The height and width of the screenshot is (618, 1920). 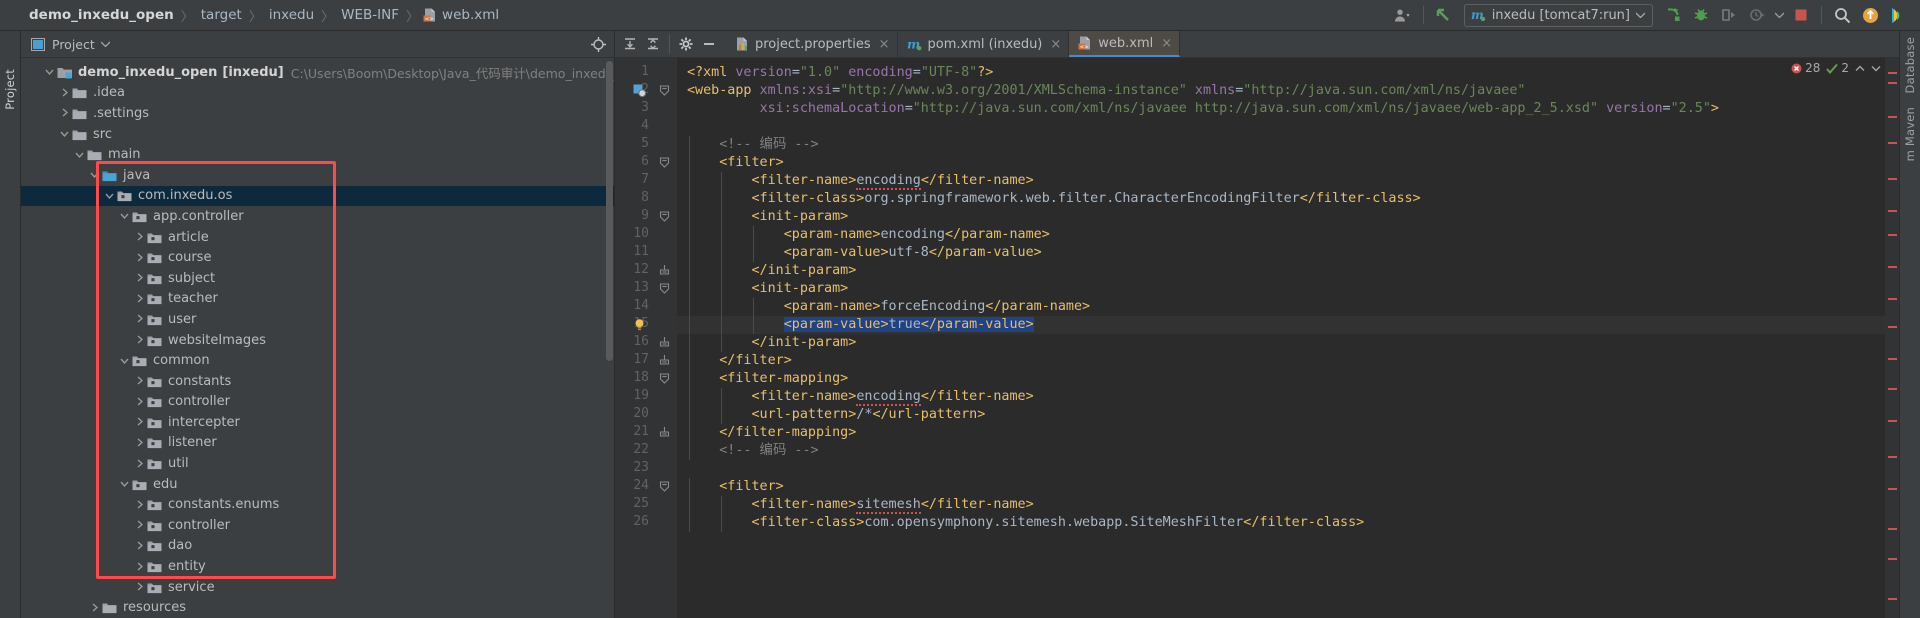 I want to click on editor-tab-project-properties: project.properties ×, so click(x=812, y=44).